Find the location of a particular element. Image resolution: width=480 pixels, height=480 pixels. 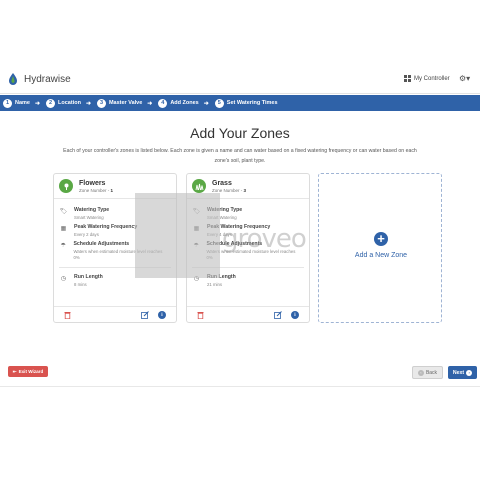

row-value: Smart Watering is located at coordinates (89, 217).